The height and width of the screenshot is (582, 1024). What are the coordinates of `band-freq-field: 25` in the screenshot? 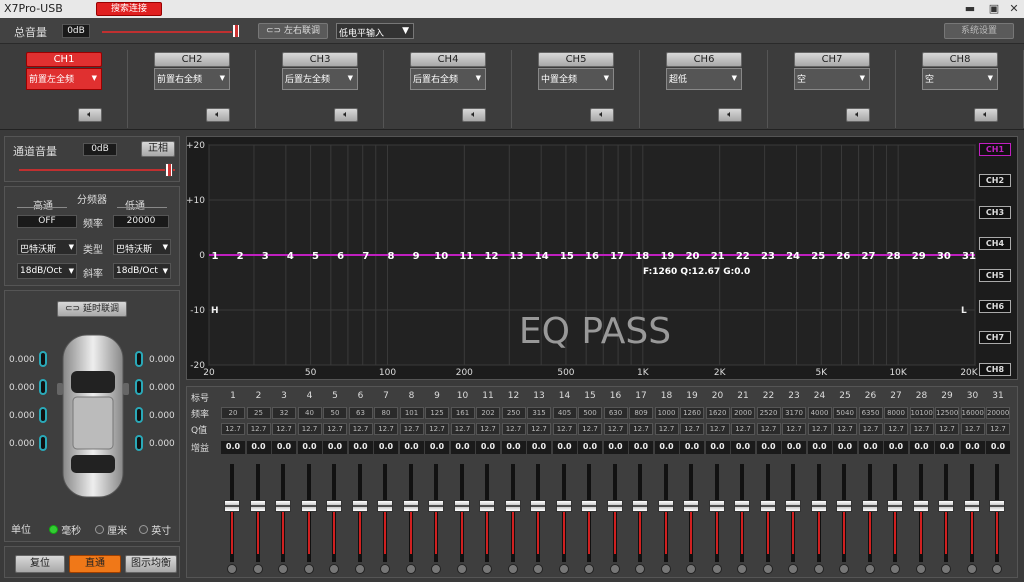 It's located at (258, 413).